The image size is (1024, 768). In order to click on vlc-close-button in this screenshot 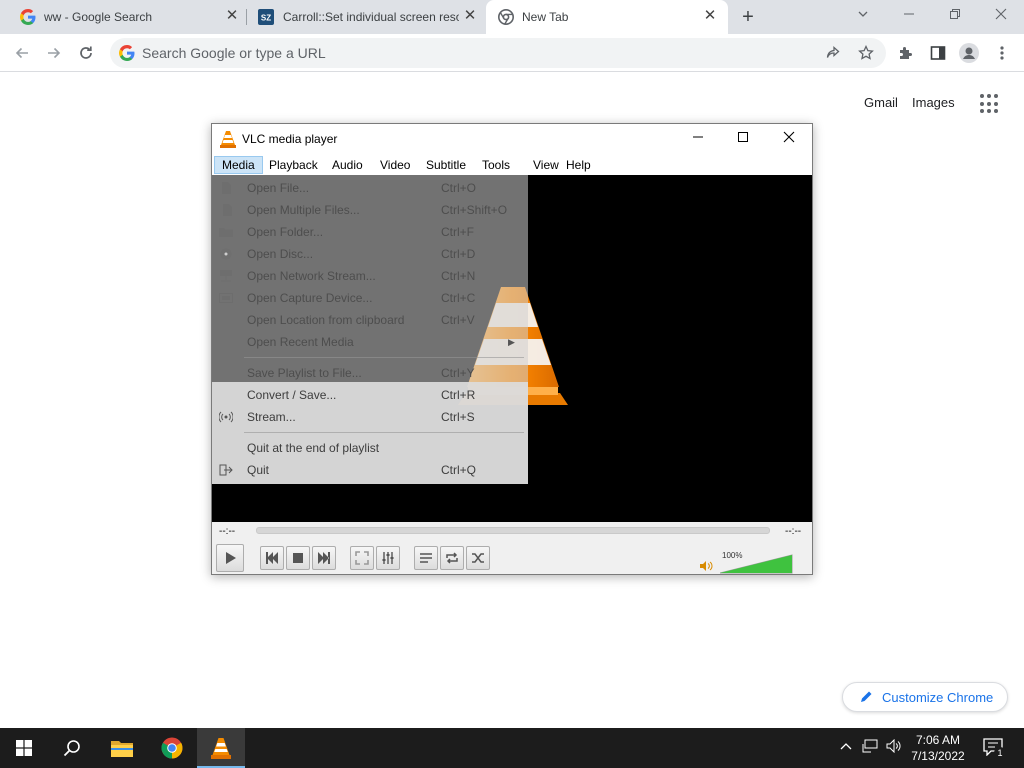, I will do `click(789, 139)`.